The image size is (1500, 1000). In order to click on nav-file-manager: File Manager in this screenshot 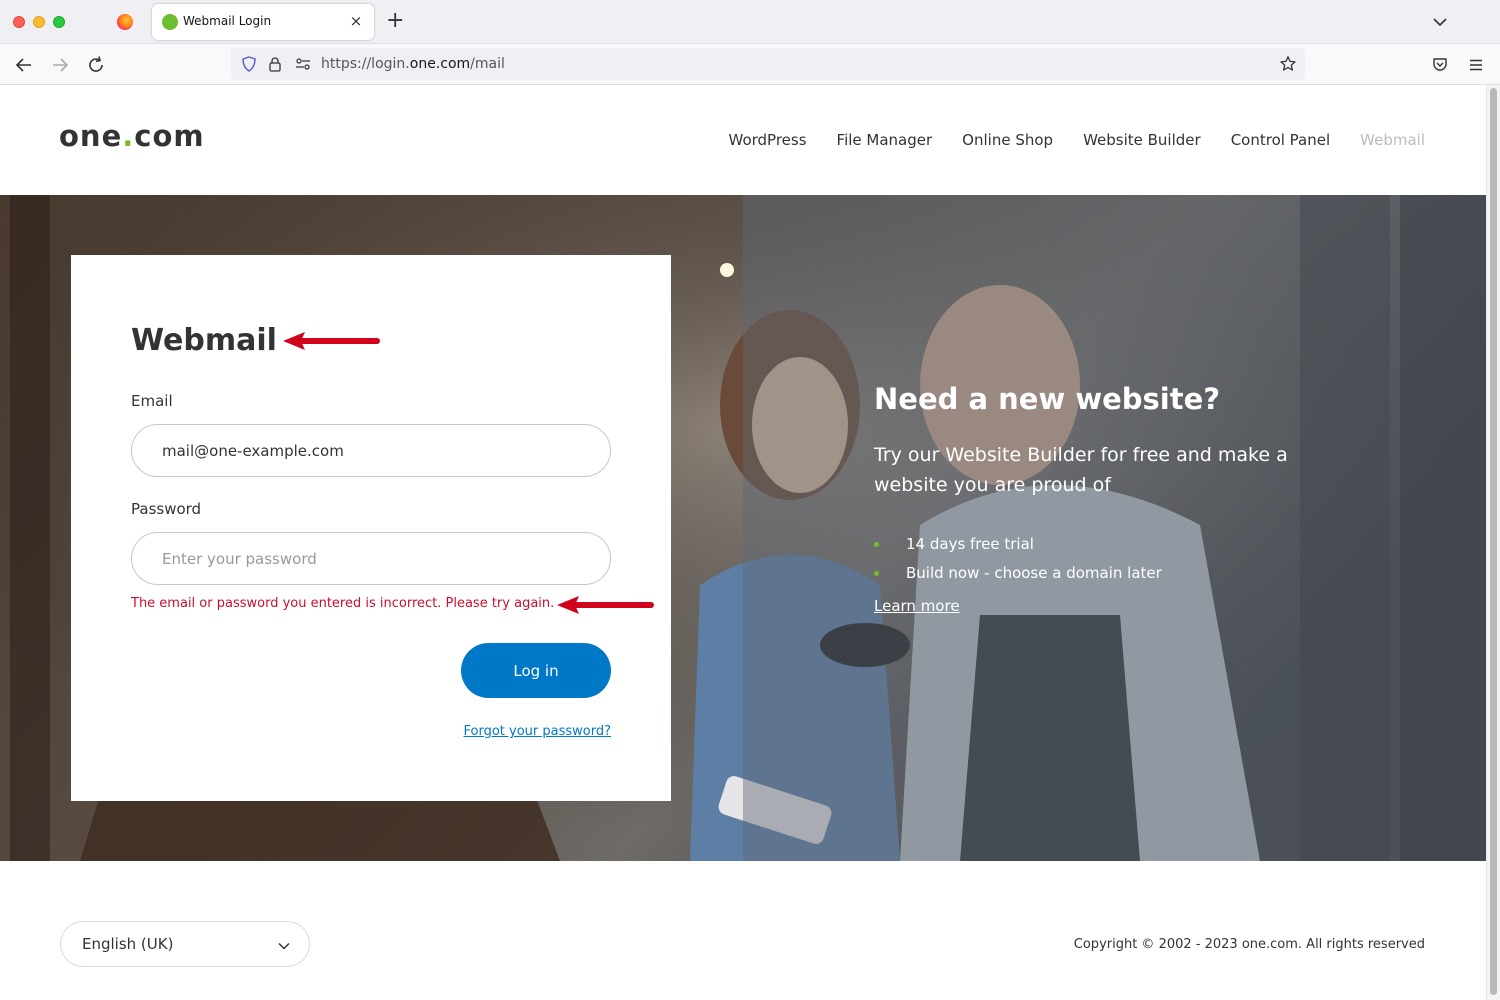, I will do `click(885, 140)`.